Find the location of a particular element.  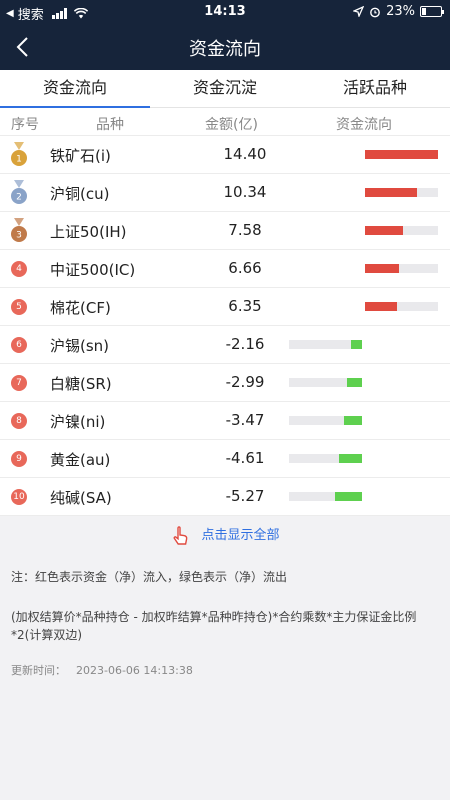

medal-icon: 3 is located at coordinates (19, 230).